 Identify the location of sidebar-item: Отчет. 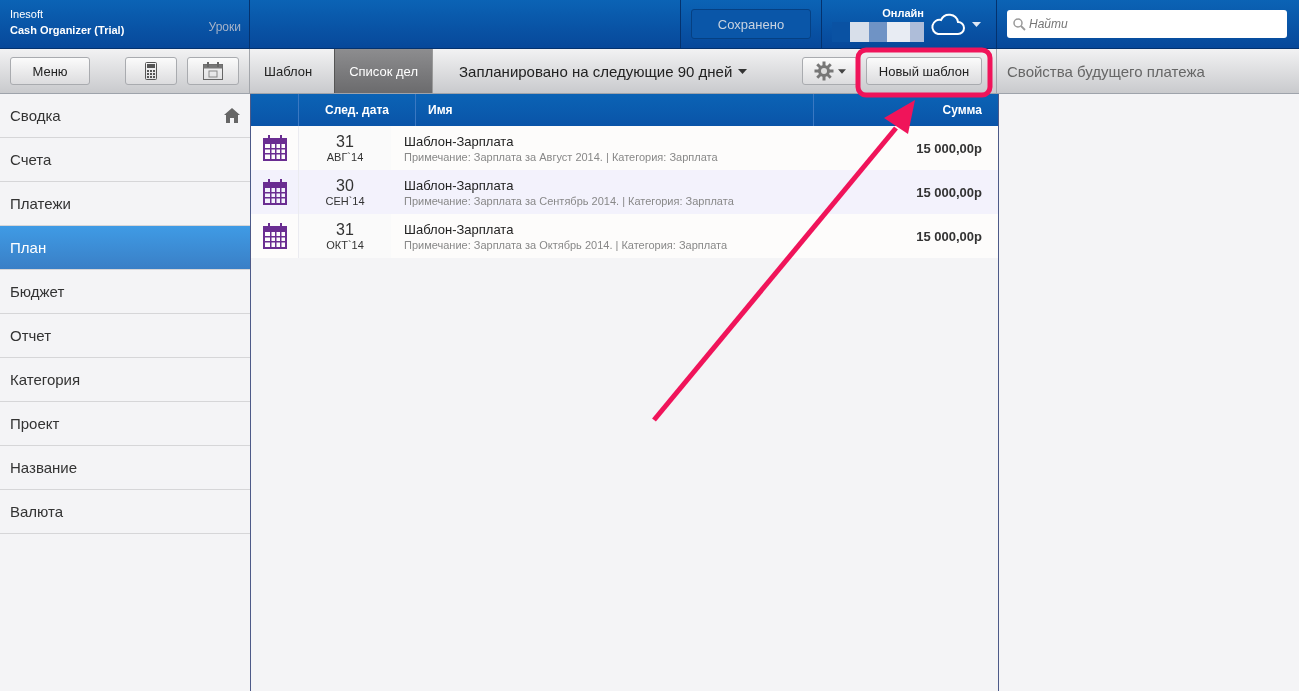
(125, 336).